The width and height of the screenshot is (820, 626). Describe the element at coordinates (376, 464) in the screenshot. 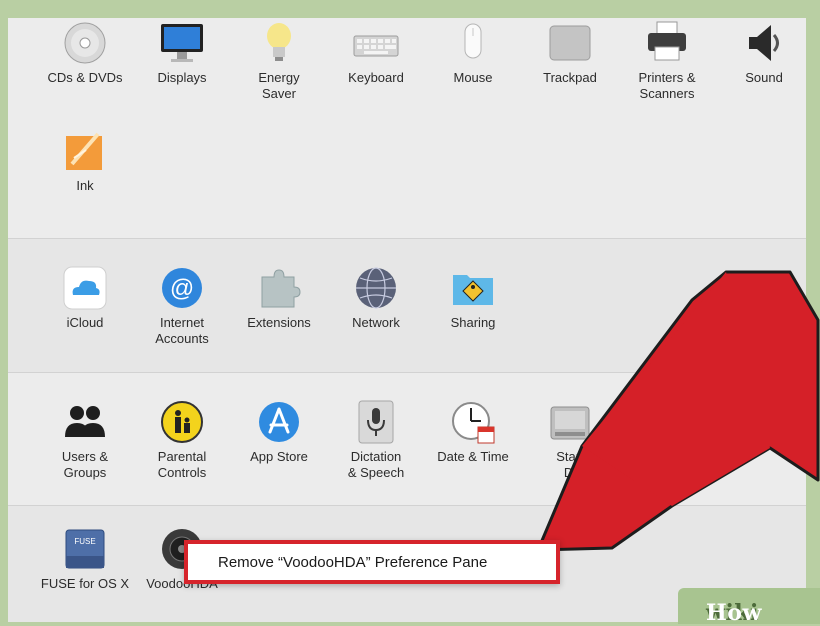

I see `pane-label: Dictation & Speech` at that location.